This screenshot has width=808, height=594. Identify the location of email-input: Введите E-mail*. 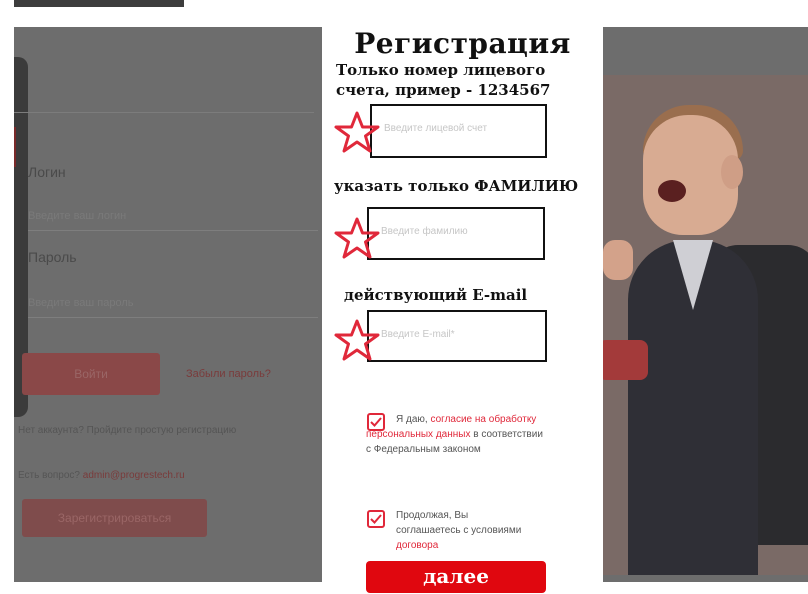
(457, 336).